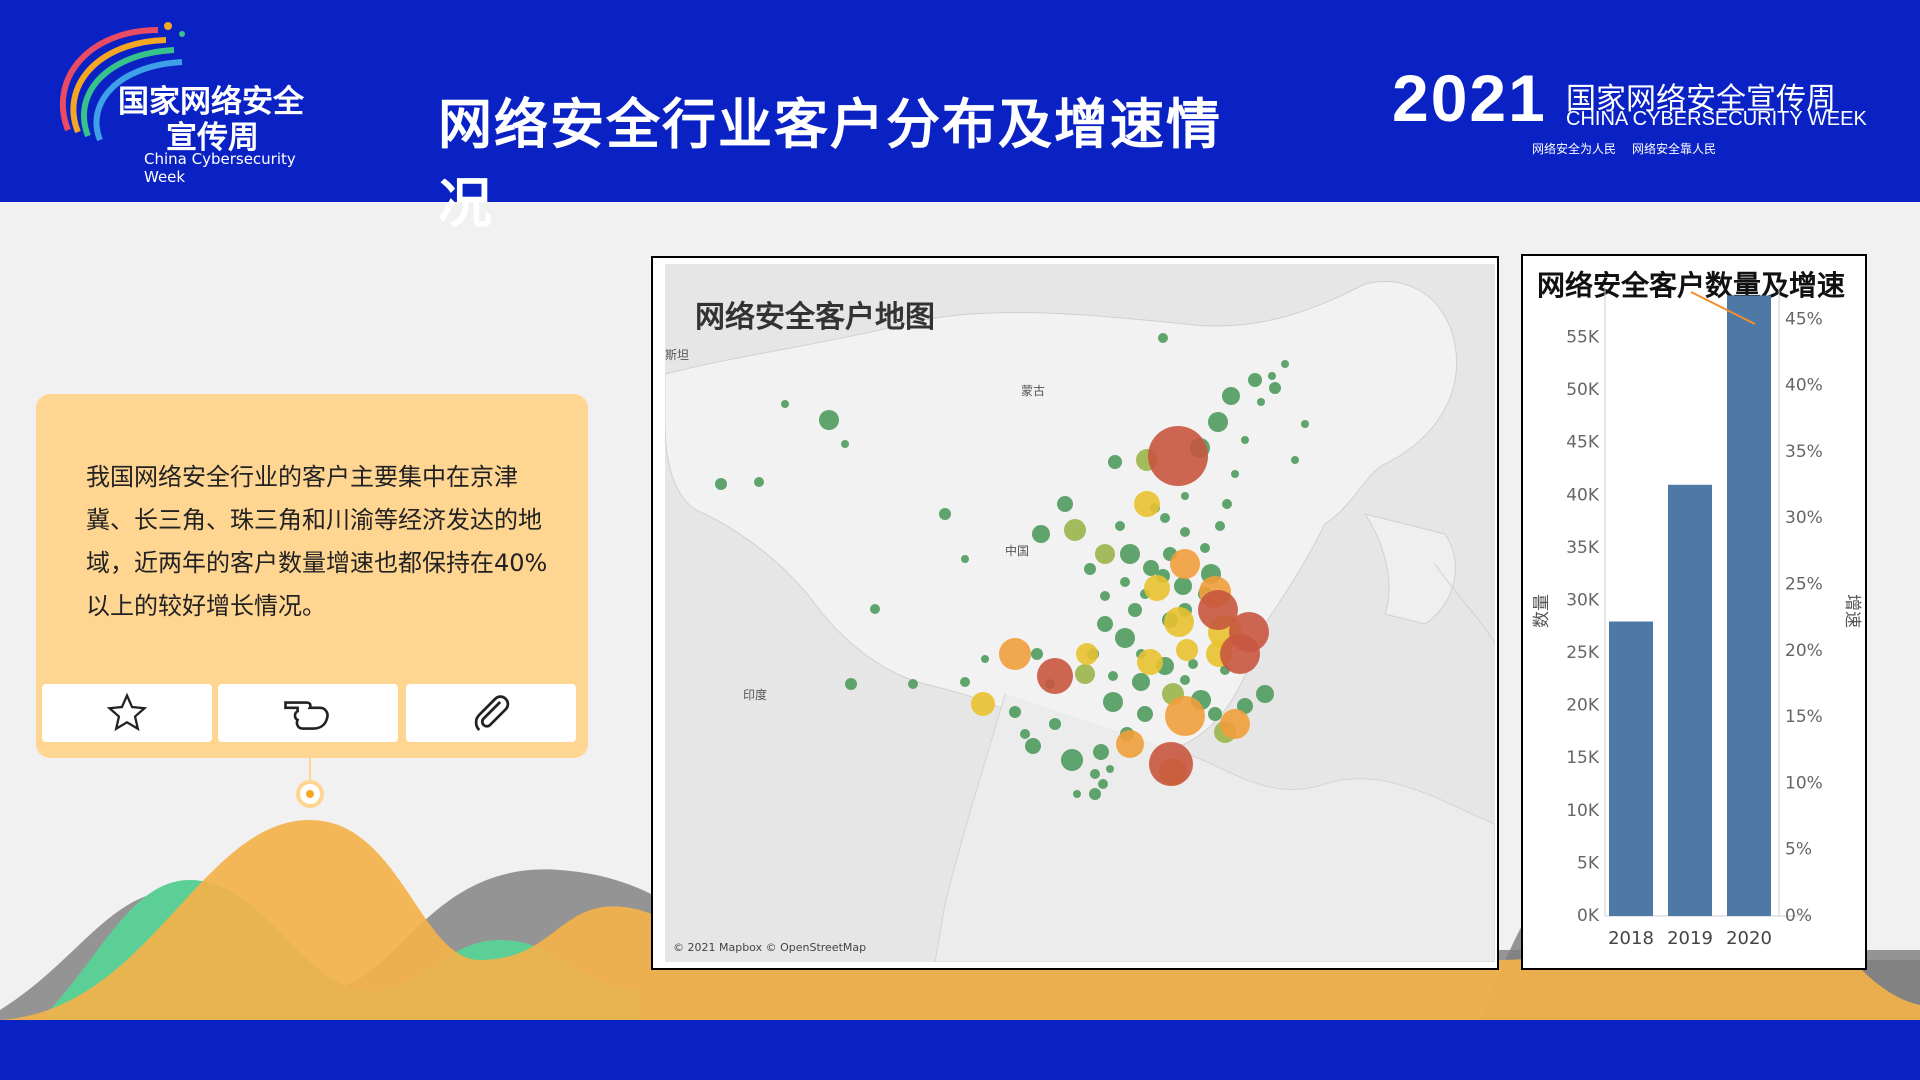 This screenshot has height=1080, width=1920. Describe the element at coordinates (1804, 518) in the screenshot. I see `y2-tick-label: 30%` at that location.